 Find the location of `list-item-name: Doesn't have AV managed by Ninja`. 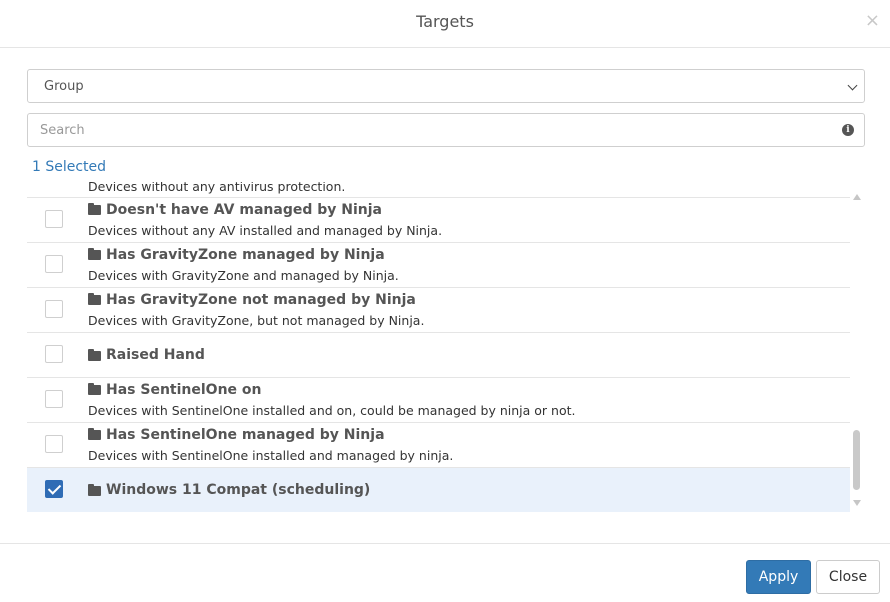

list-item-name: Doesn't have AV managed by Ninja is located at coordinates (244, 210).